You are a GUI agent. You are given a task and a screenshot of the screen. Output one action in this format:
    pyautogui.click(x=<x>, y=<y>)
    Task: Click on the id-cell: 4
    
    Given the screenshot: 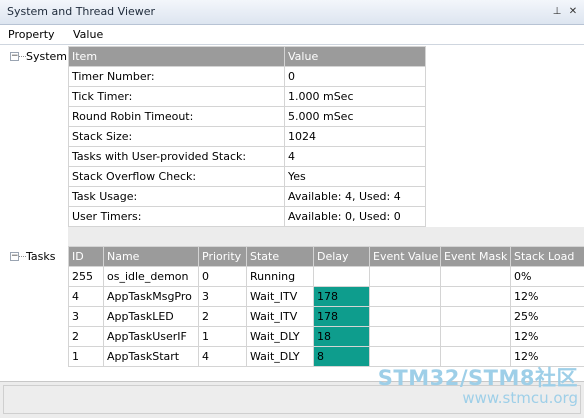 What is the action you would take?
    pyautogui.click(x=86, y=296)
    